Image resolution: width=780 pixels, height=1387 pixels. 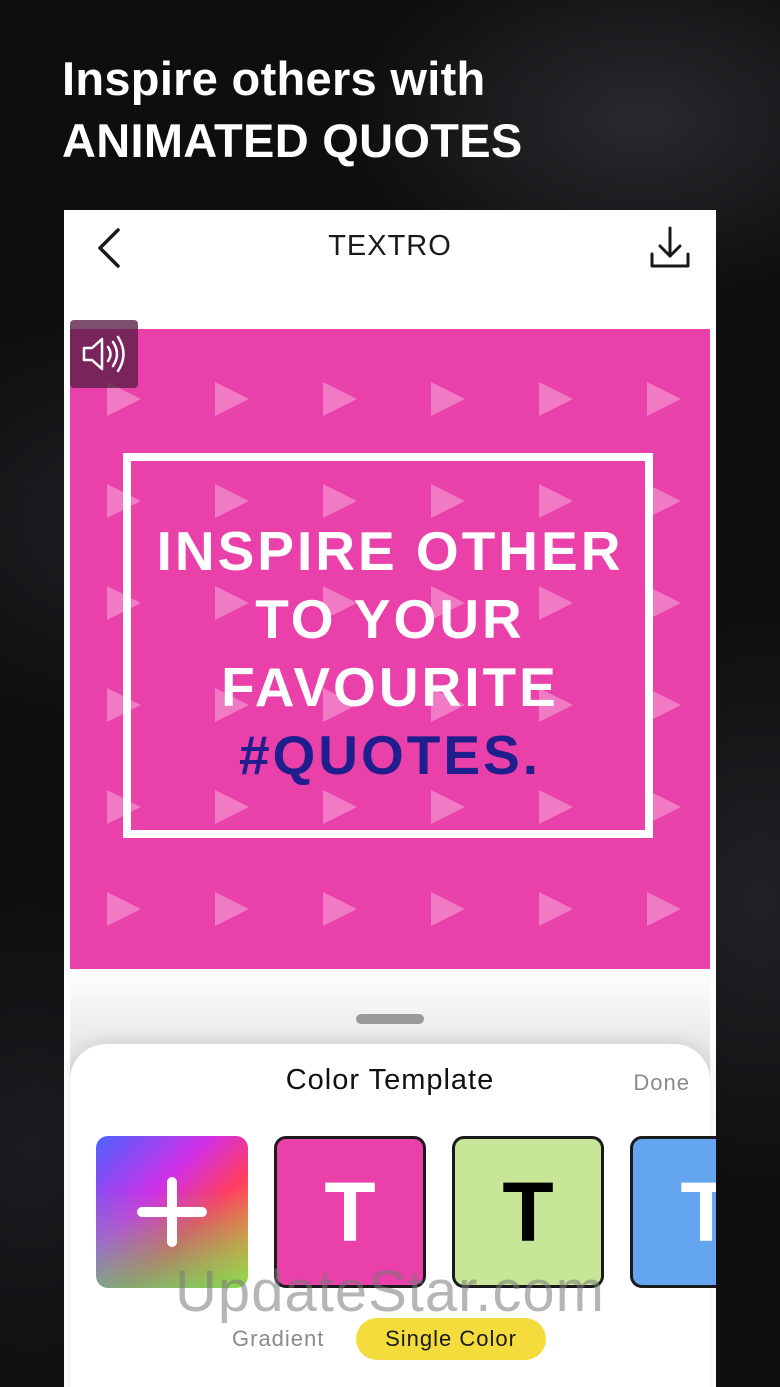 I want to click on promo-headline: Inspire others with ANIMATED QUOTES, so click(x=292, y=110).